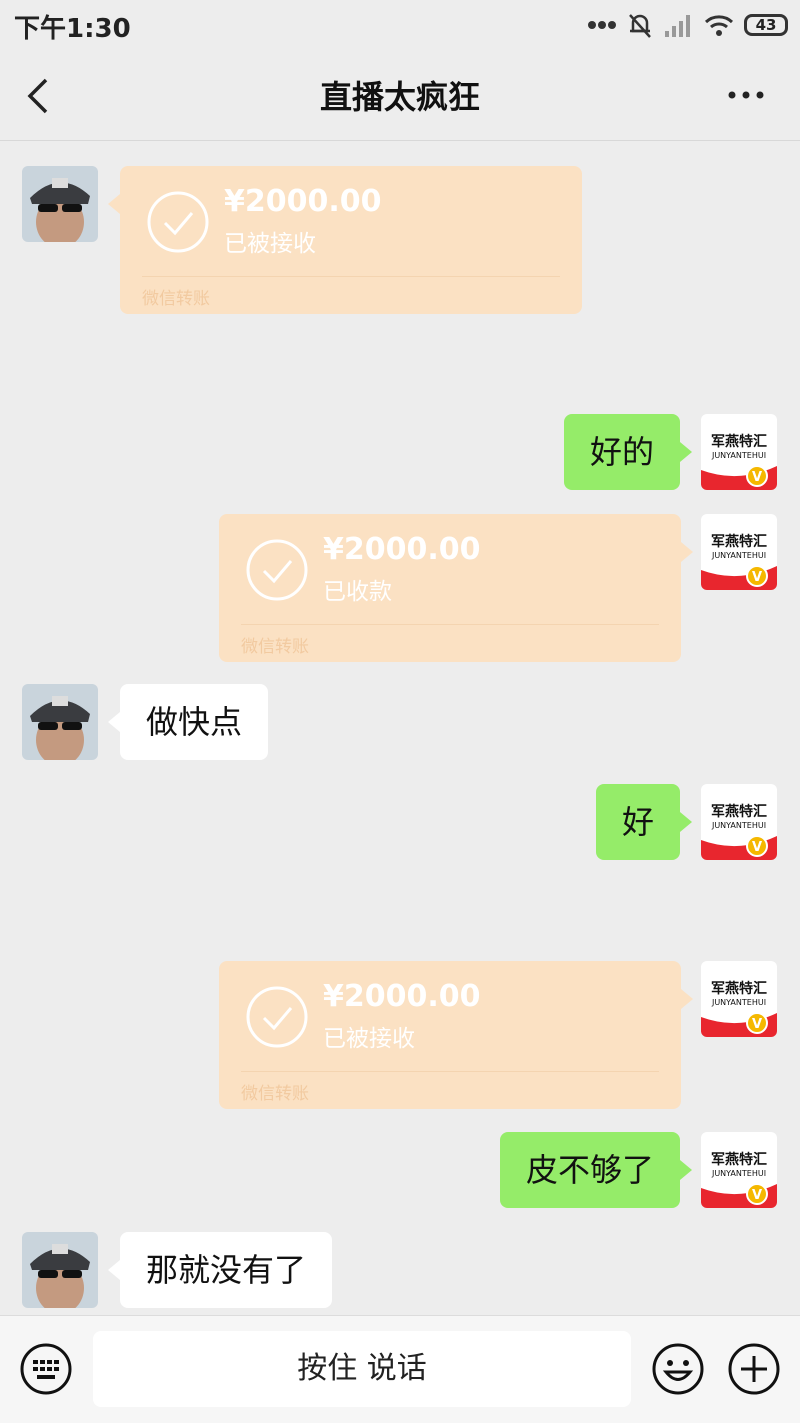 This screenshot has height=1423, width=800. I want to click on input-bar: 按住 说话, so click(400, 1369).